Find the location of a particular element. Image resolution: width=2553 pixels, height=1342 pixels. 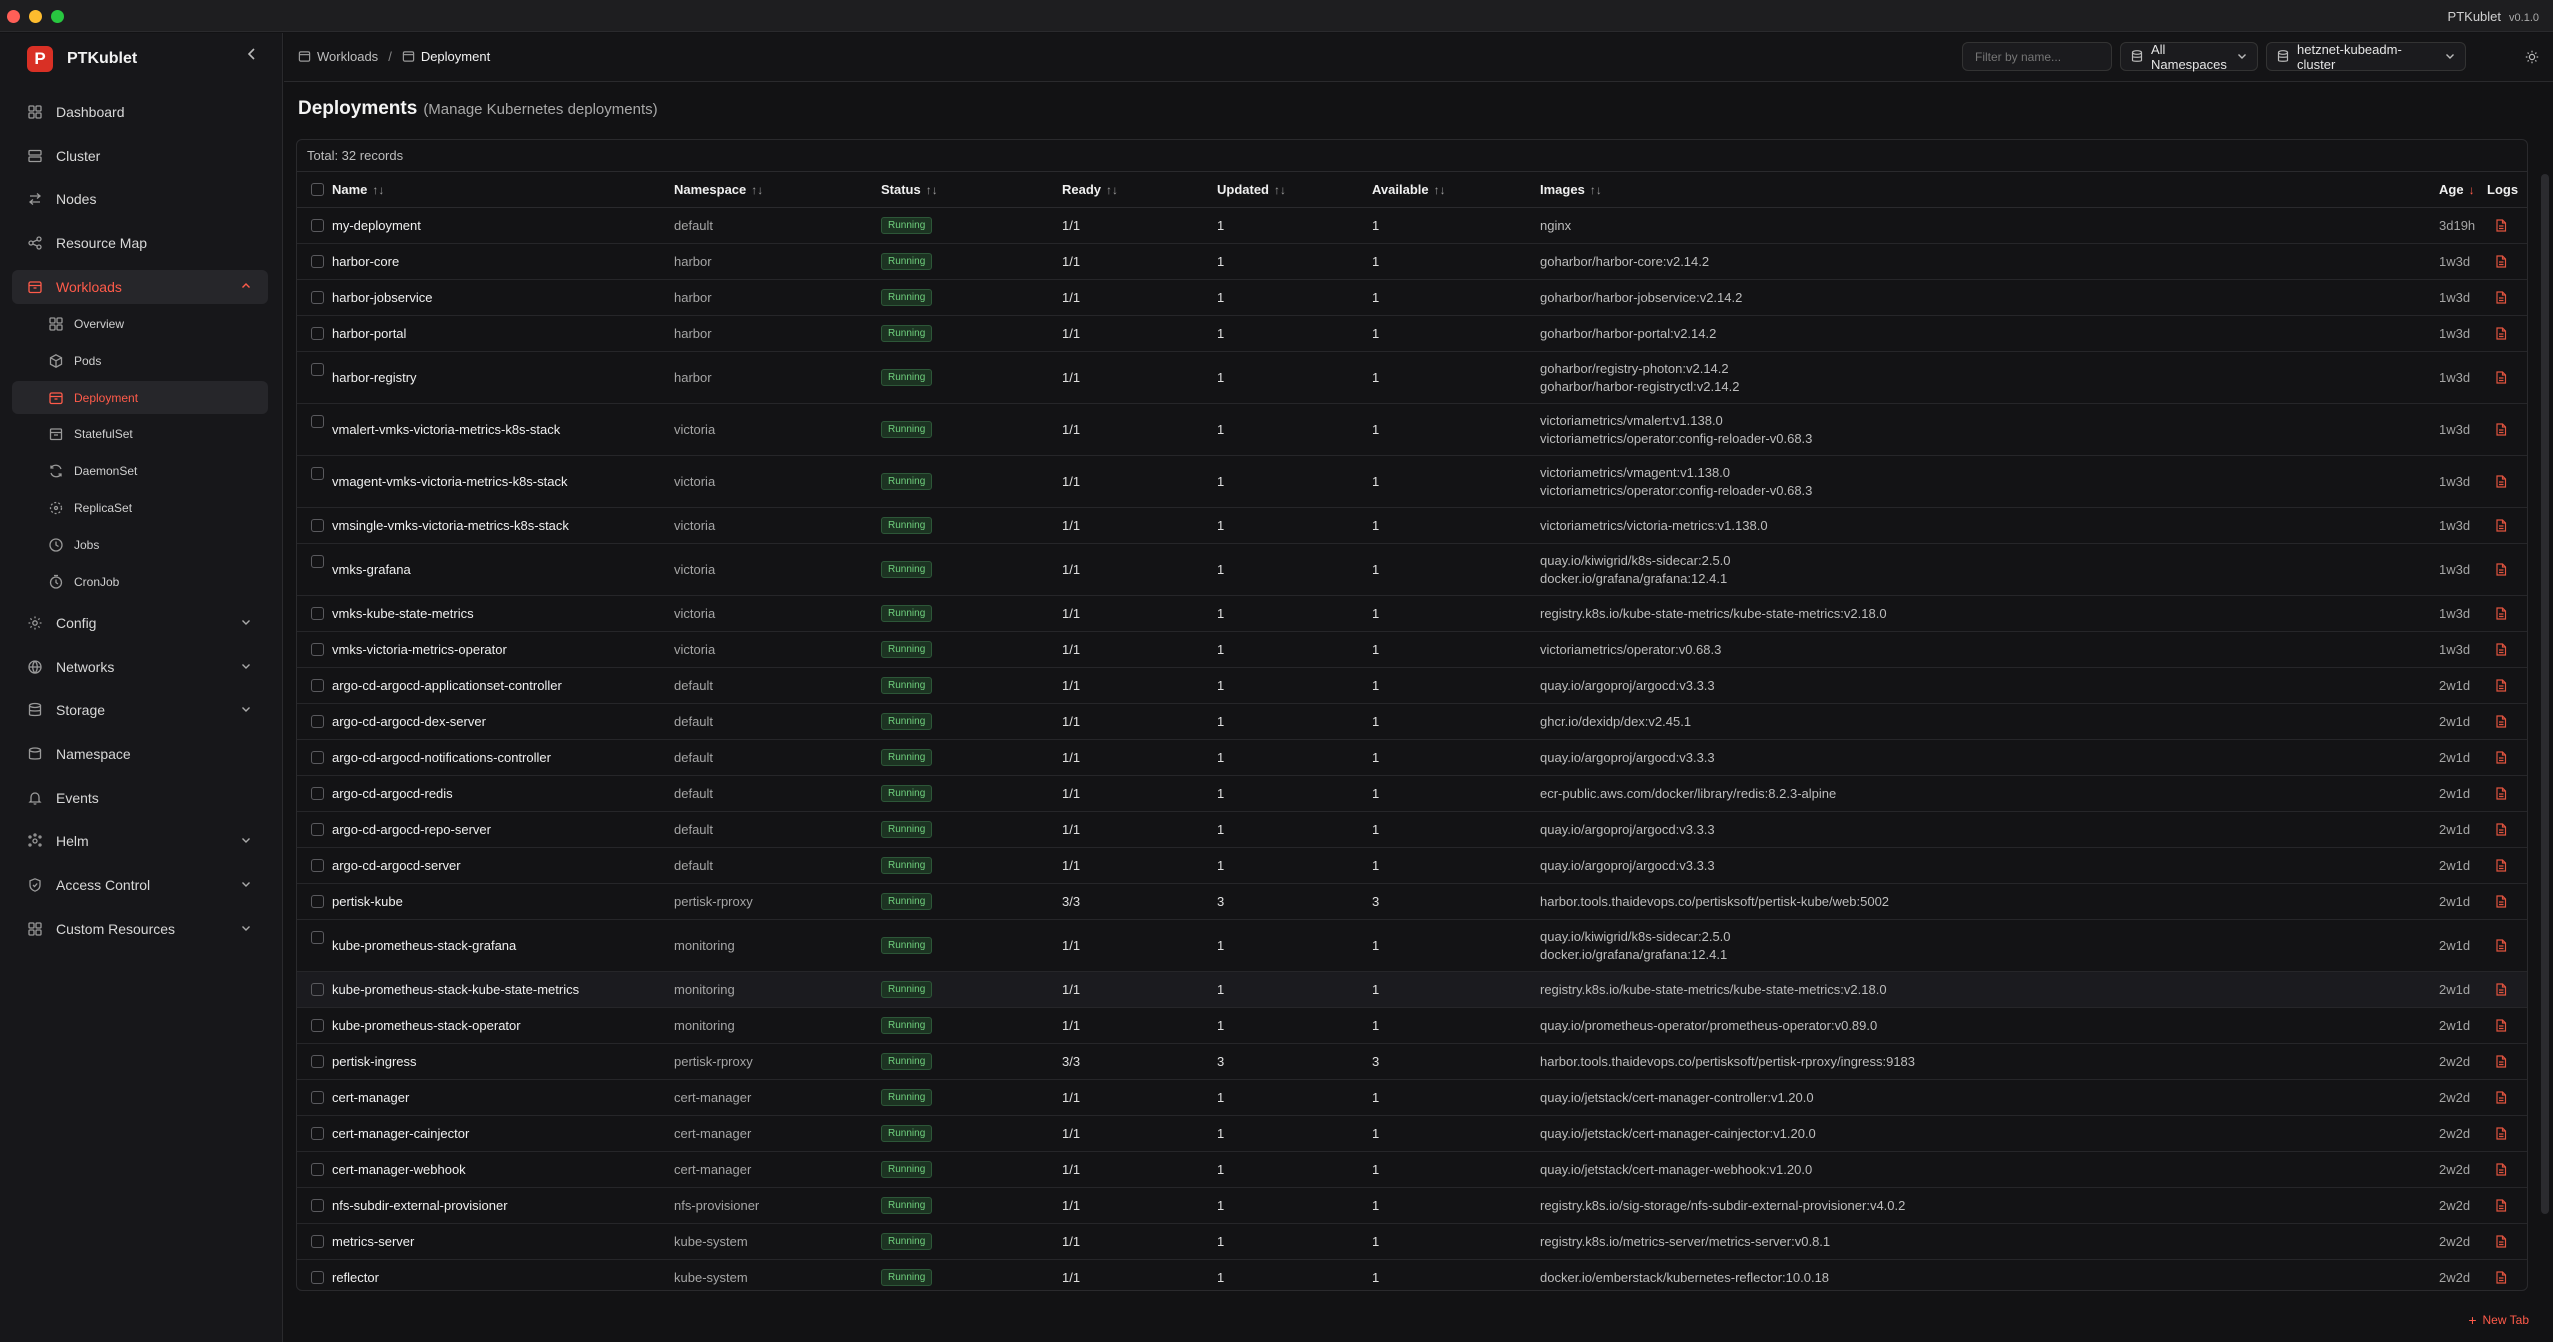

sidebar-item-workloads: Workloads is located at coordinates (140, 286).